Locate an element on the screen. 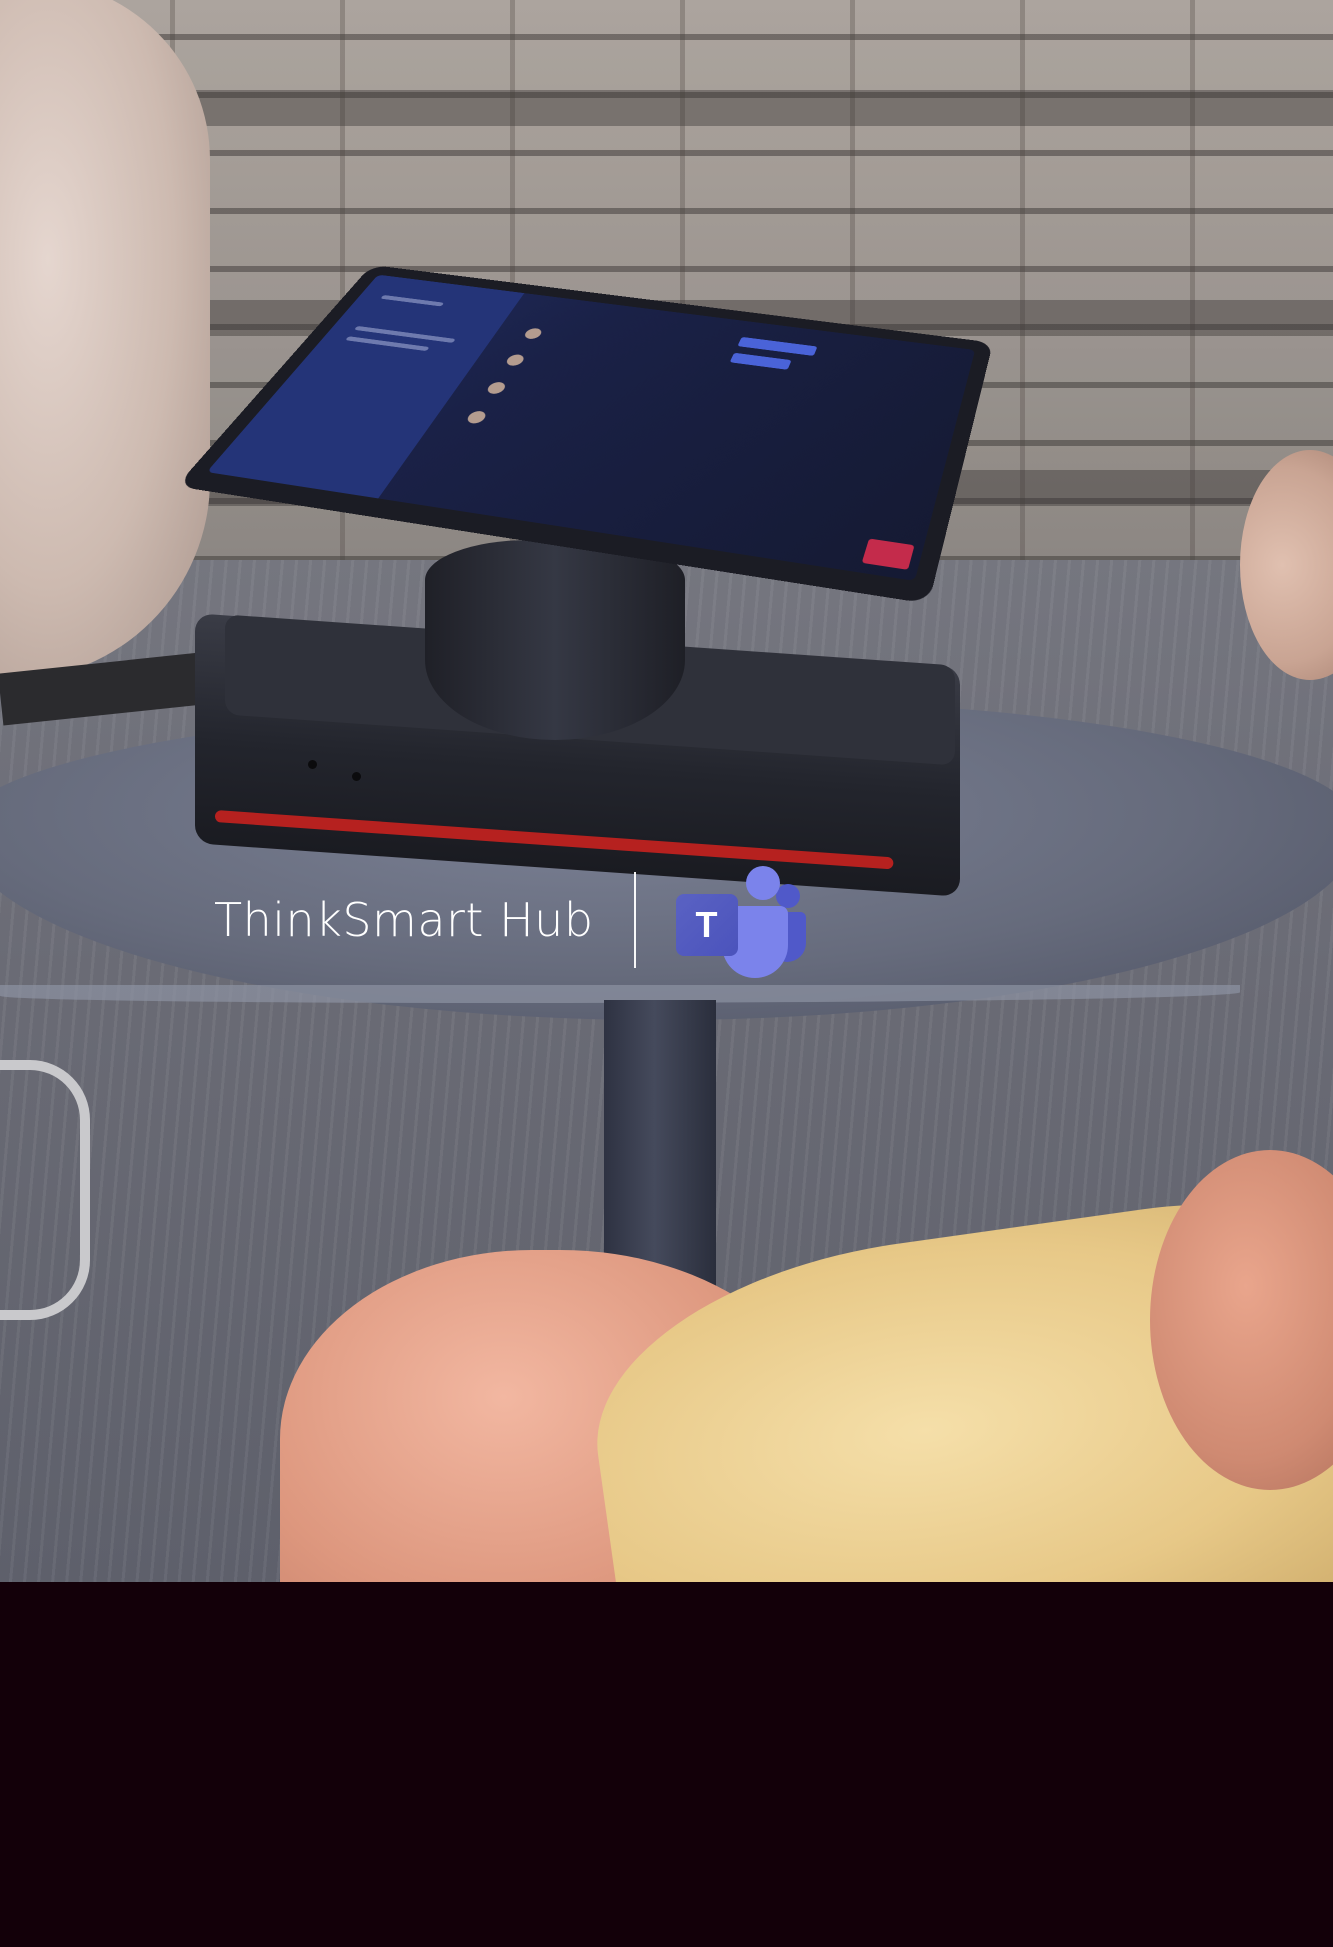 This screenshot has width=1333, height=1947. teams-logo-tile: T is located at coordinates (706, 925).